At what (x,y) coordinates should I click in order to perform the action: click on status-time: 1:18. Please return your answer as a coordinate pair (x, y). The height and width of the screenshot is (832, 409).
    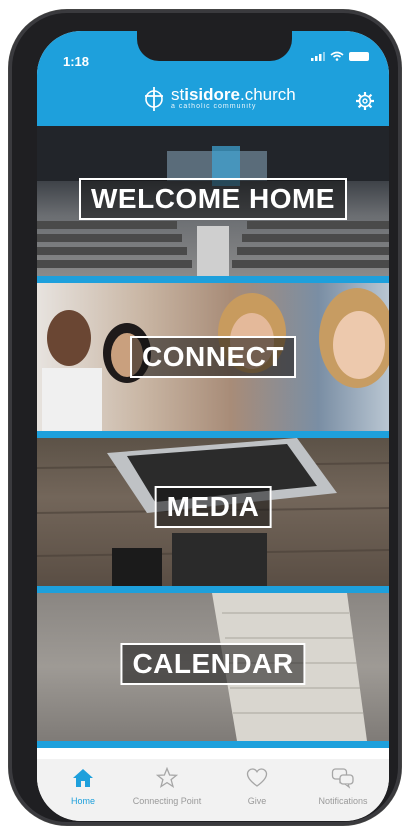
    Looking at the image, I should click on (76, 61).